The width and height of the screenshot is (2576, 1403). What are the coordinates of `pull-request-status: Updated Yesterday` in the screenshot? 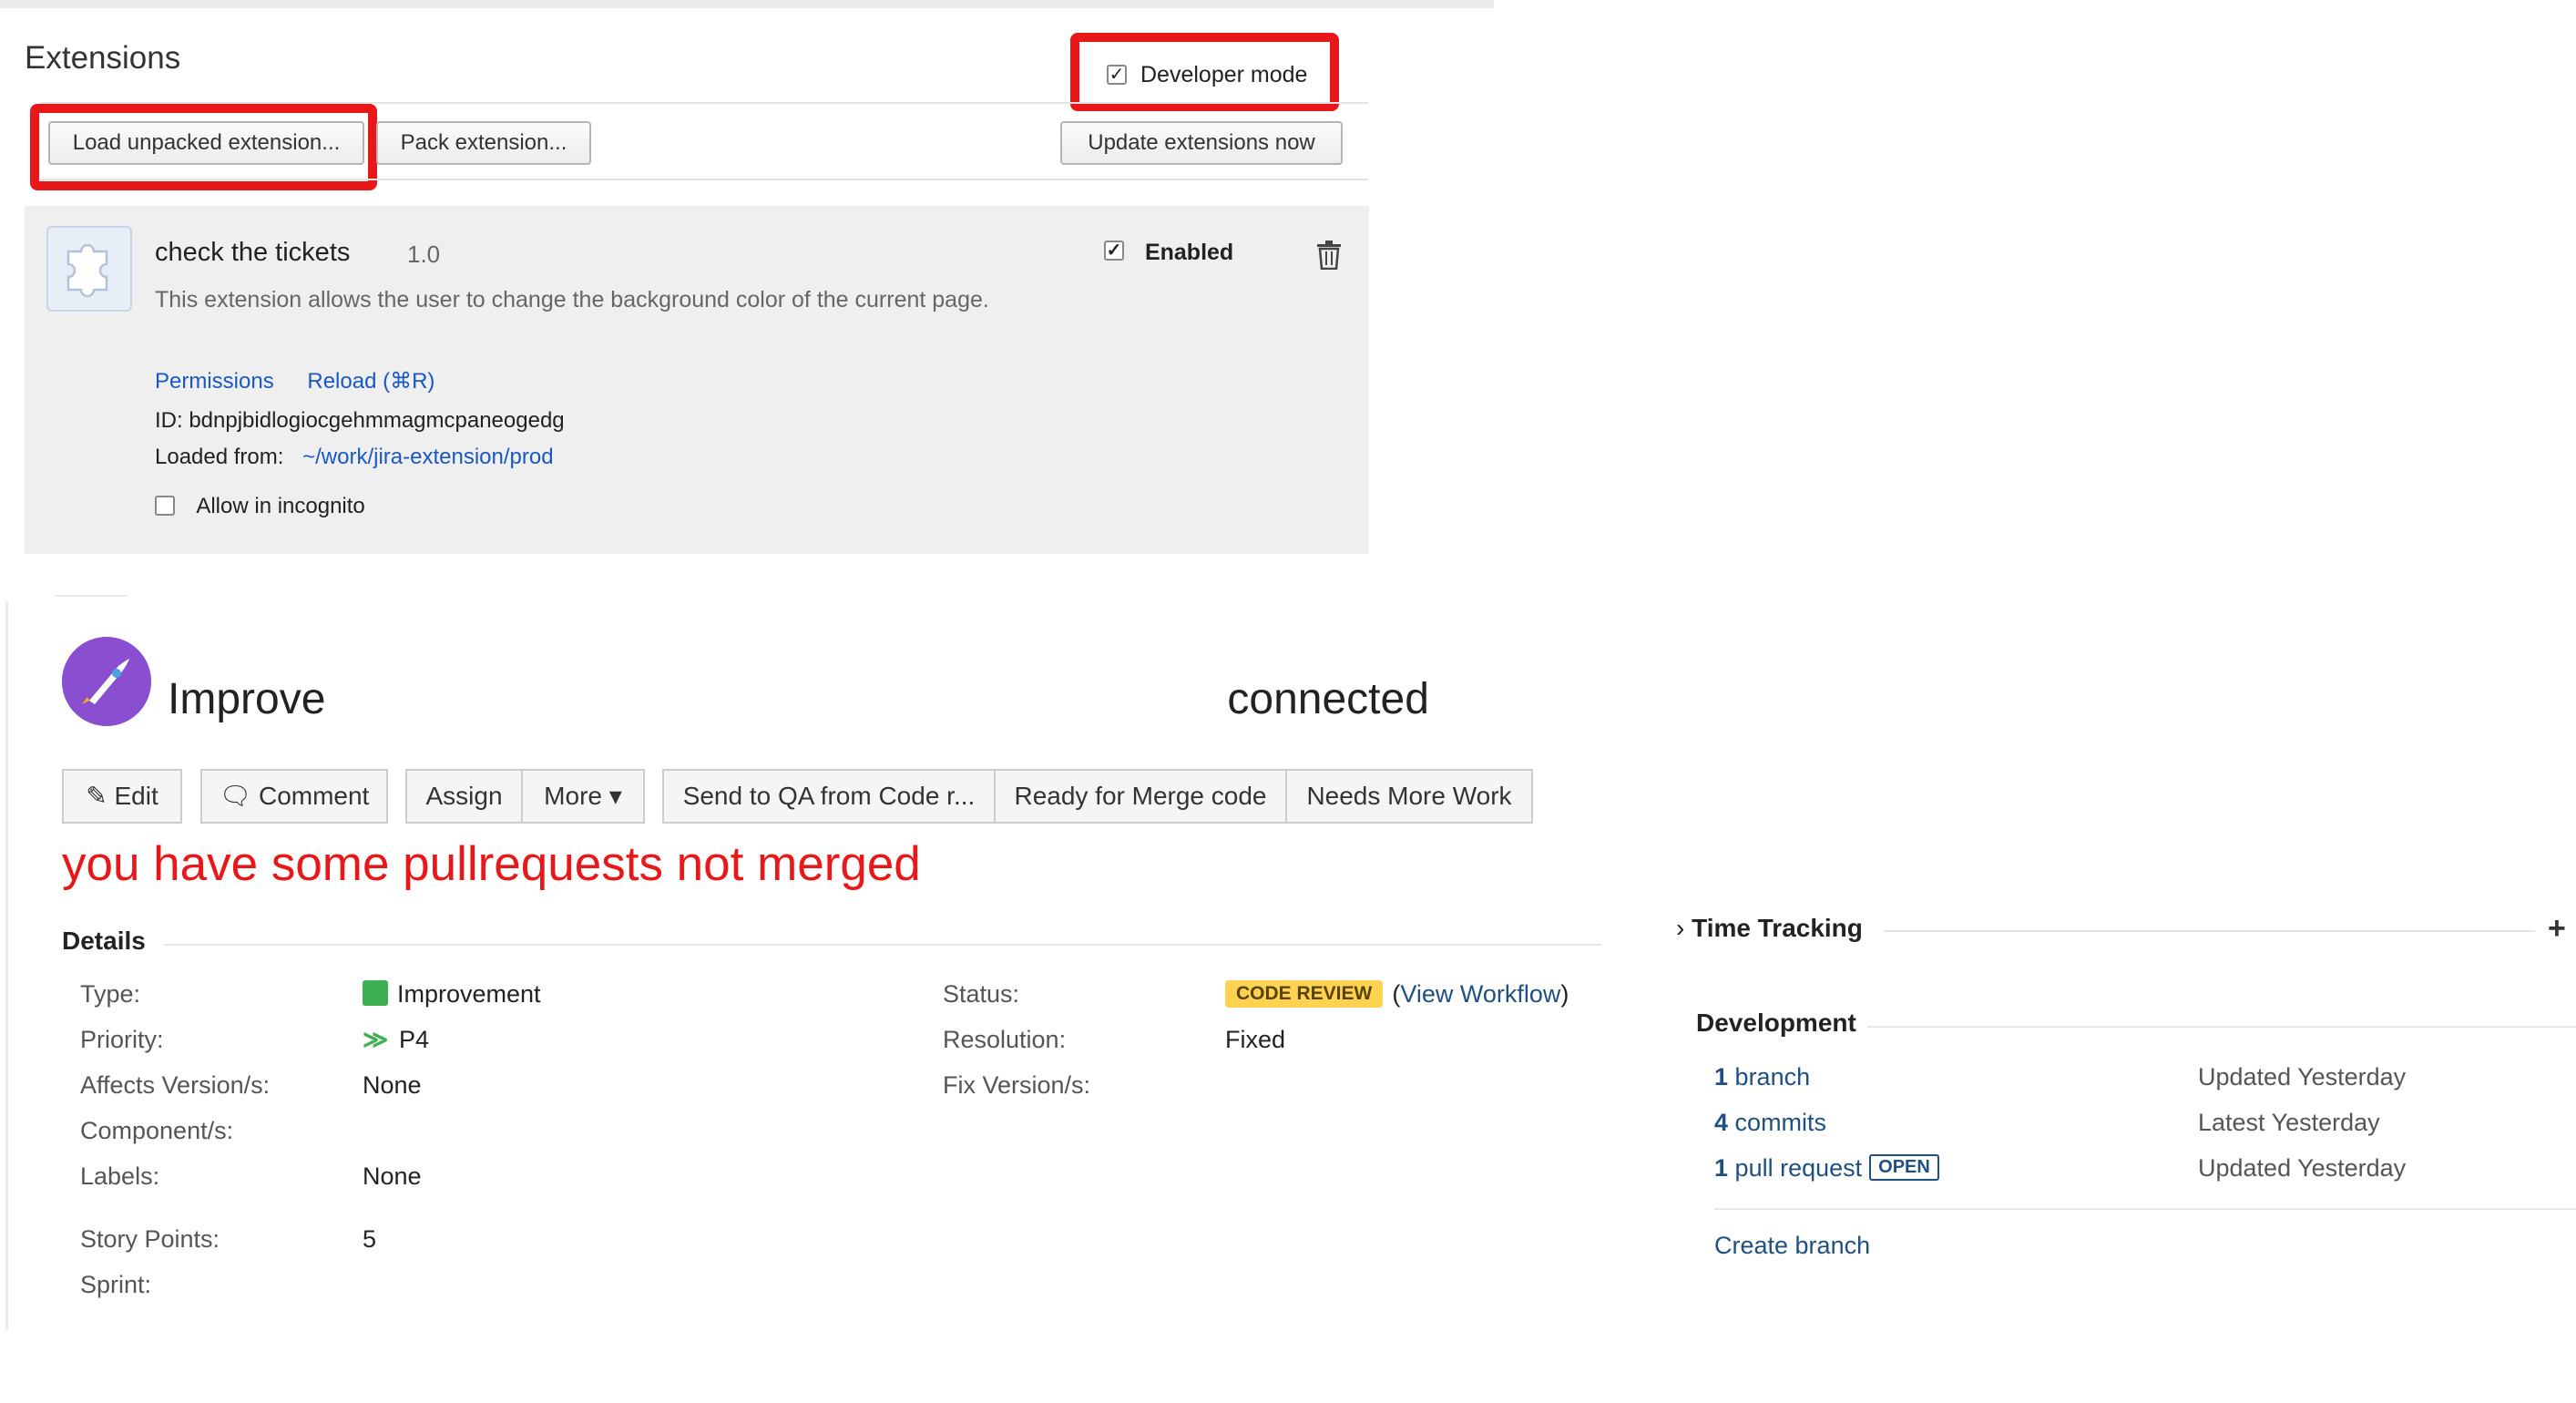 It's located at (2303, 1168).